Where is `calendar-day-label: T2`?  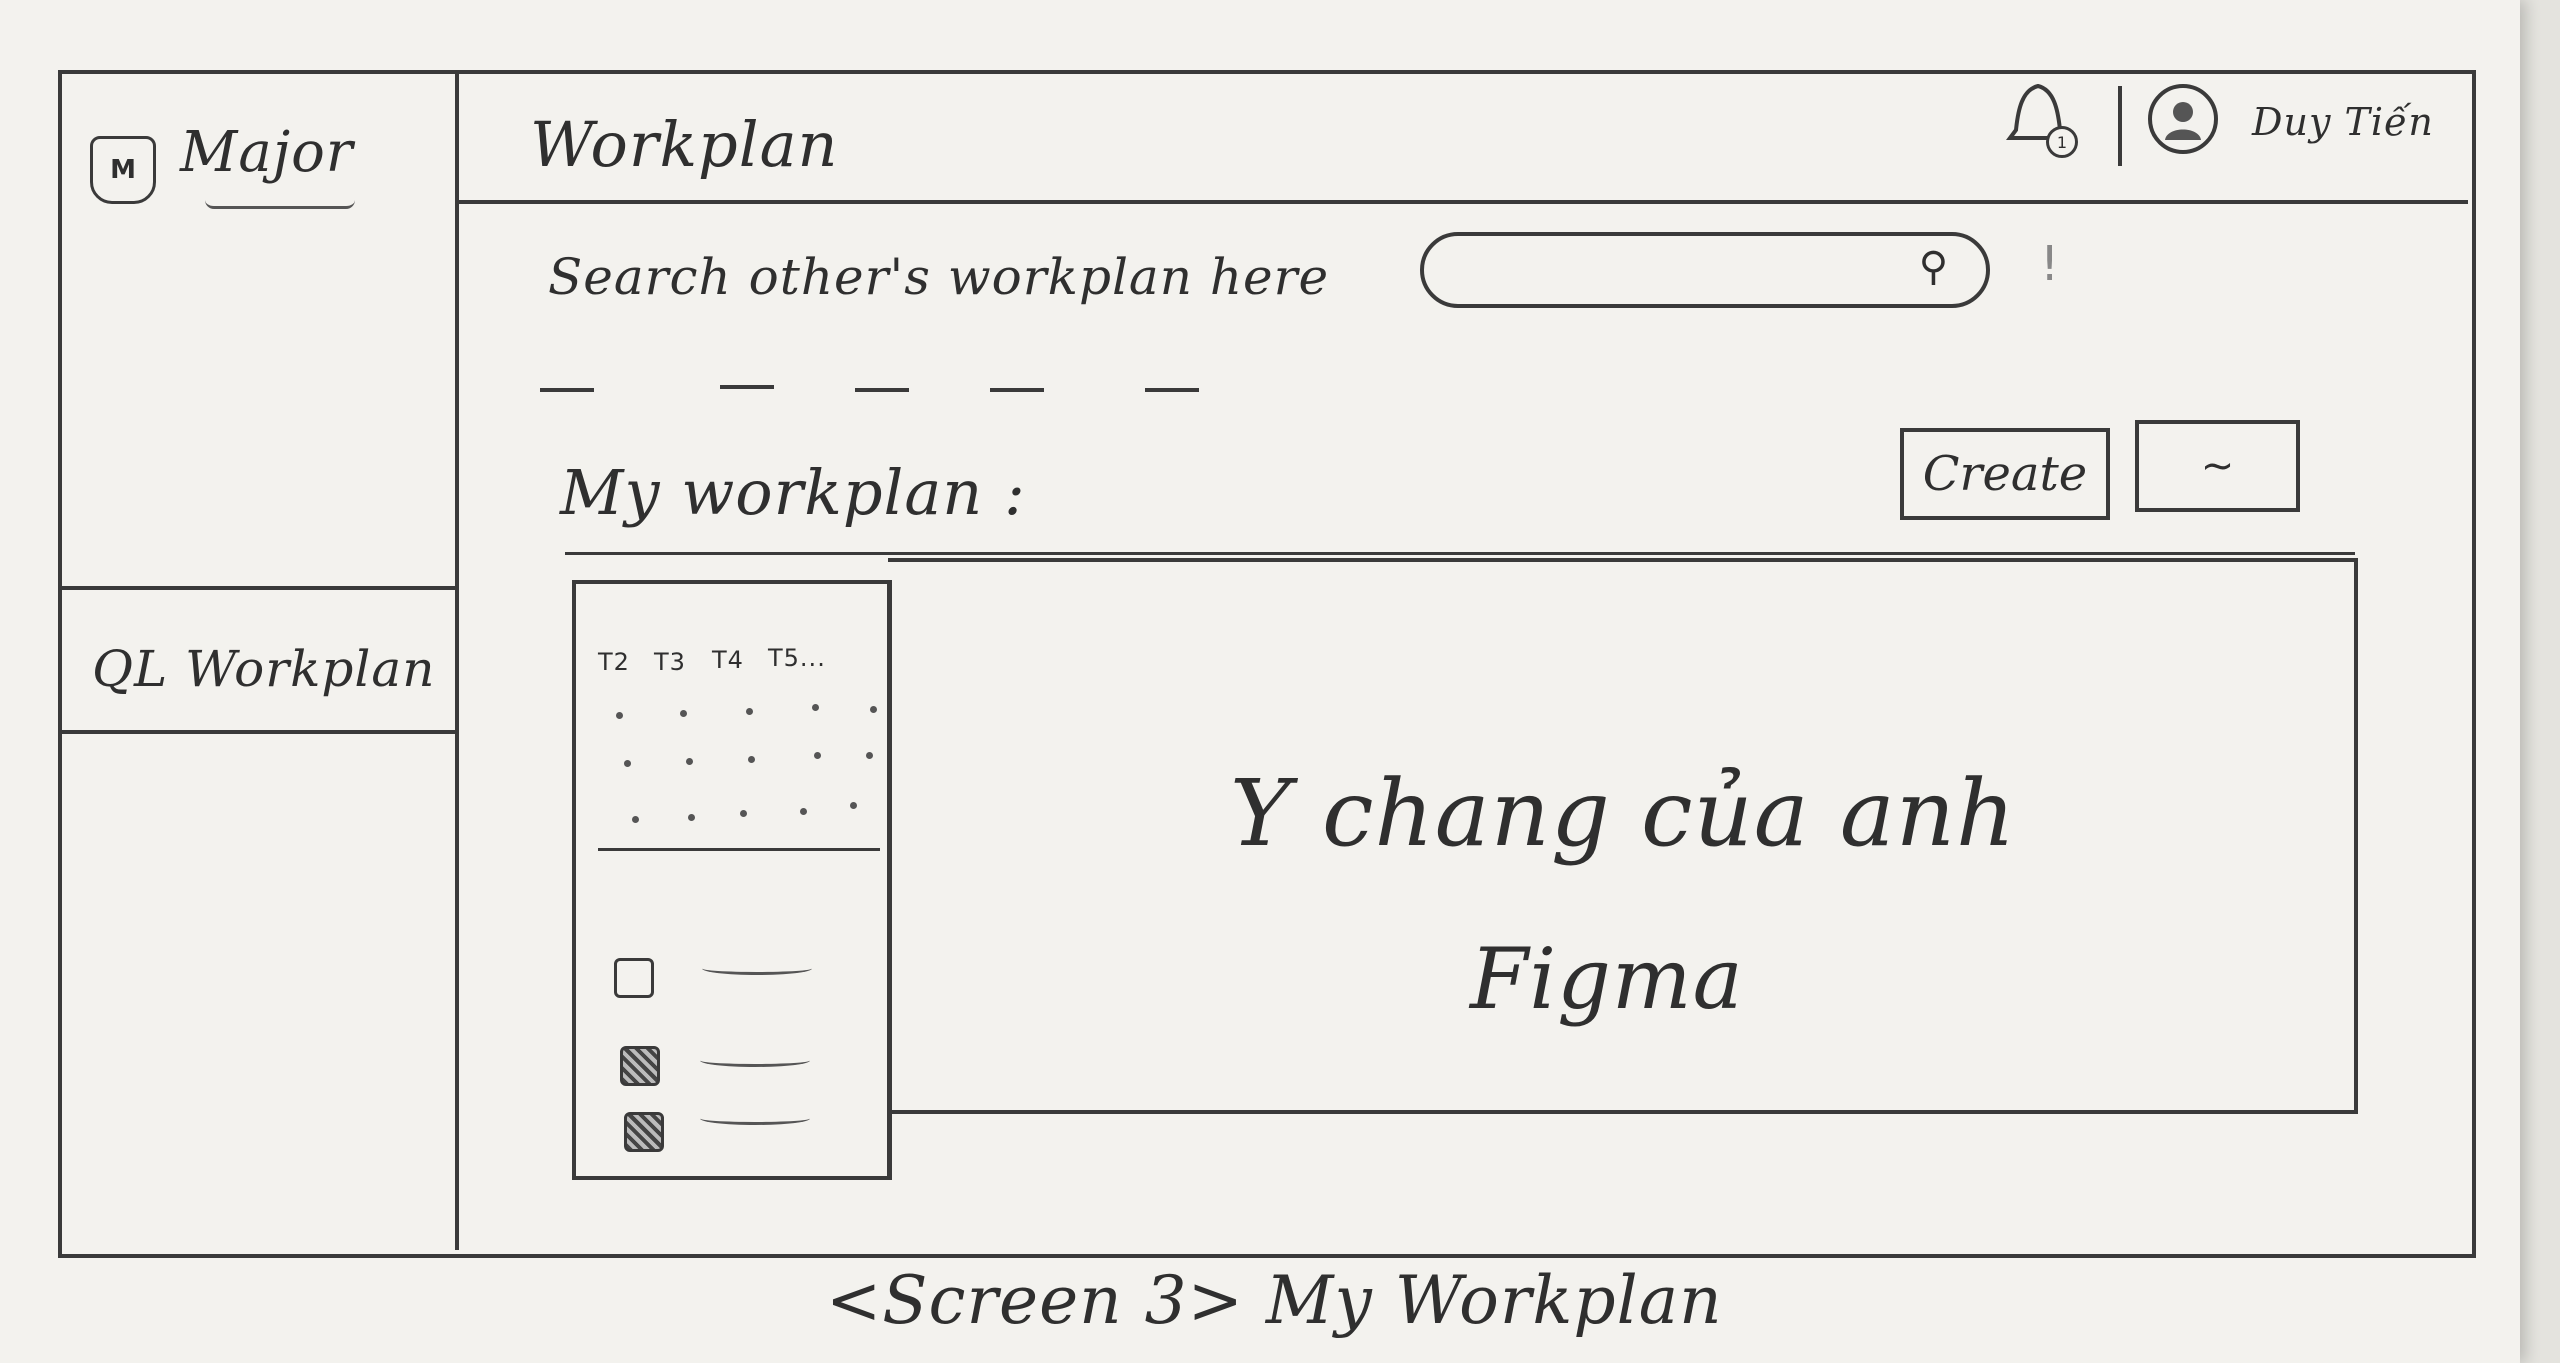
calendar-day-label: T2 is located at coordinates (614, 662).